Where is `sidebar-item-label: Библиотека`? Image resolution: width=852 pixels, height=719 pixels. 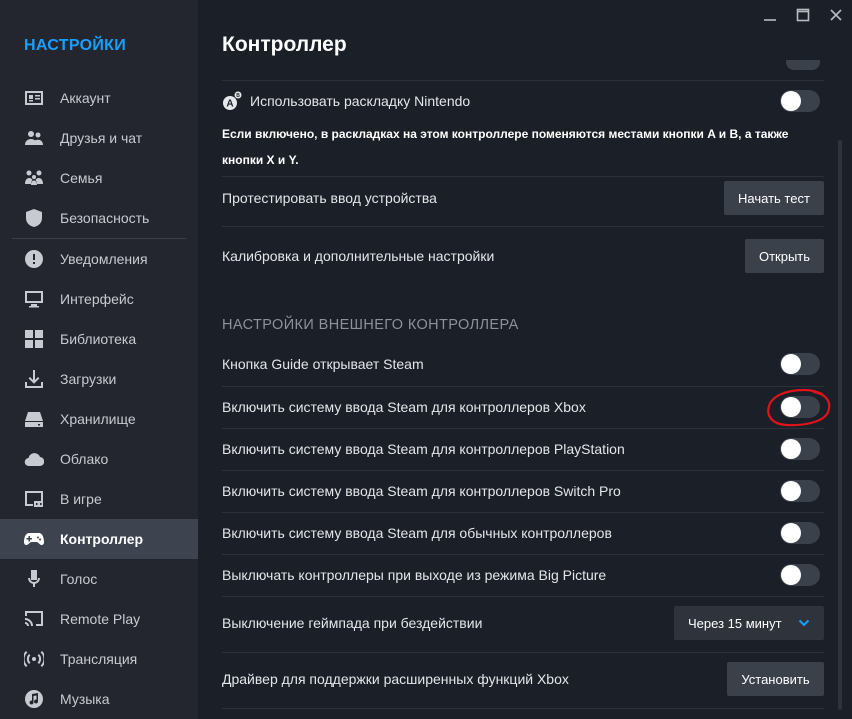 sidebar-item-label: Библиотека is located at coordinates (98, 339).